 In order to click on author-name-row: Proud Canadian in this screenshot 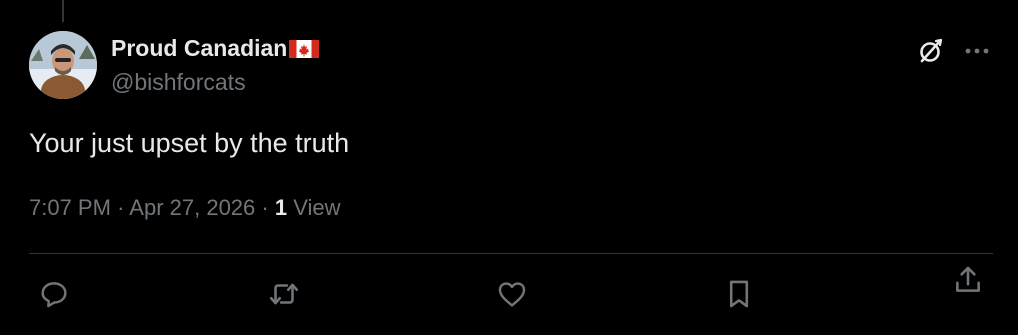, I will do `click(215, 48)`.